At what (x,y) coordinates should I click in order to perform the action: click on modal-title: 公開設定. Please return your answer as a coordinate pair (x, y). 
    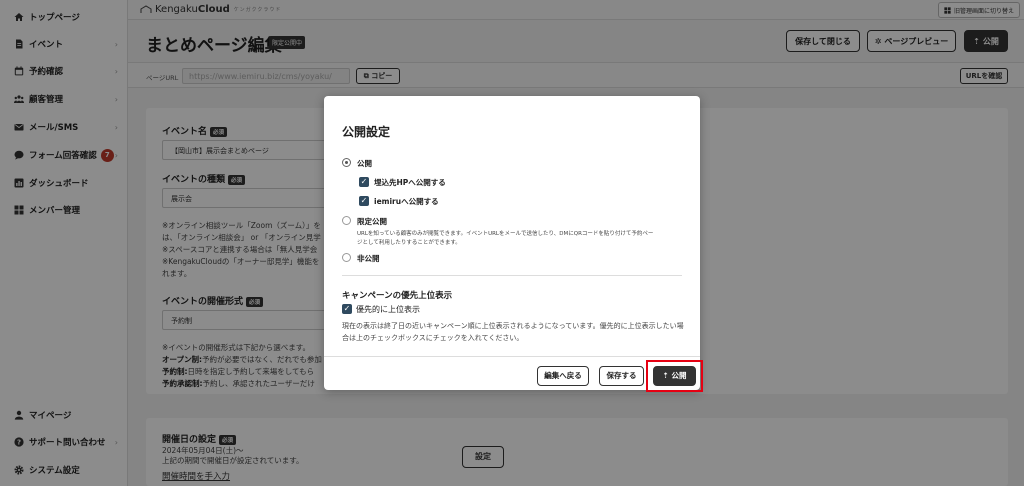
    Looking at the image, I should click on (366, 132).